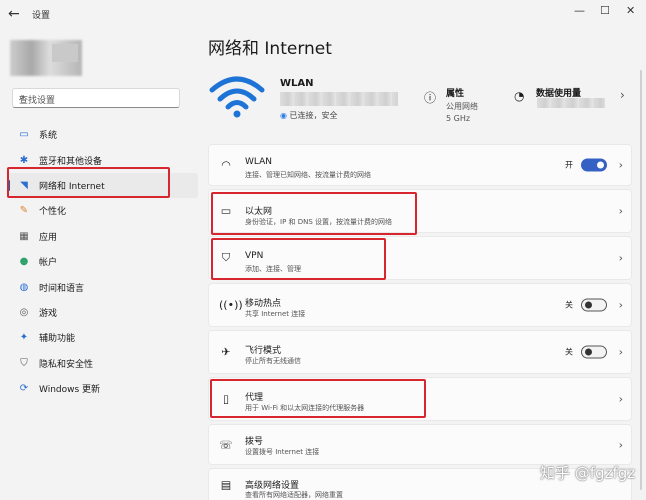  Describe the element at coordinates (420, 305) in the screenshot. I see `row-mobile-hotspot: ((•)) 移动热点 共享 Internet 连接 关 ›` at that location.